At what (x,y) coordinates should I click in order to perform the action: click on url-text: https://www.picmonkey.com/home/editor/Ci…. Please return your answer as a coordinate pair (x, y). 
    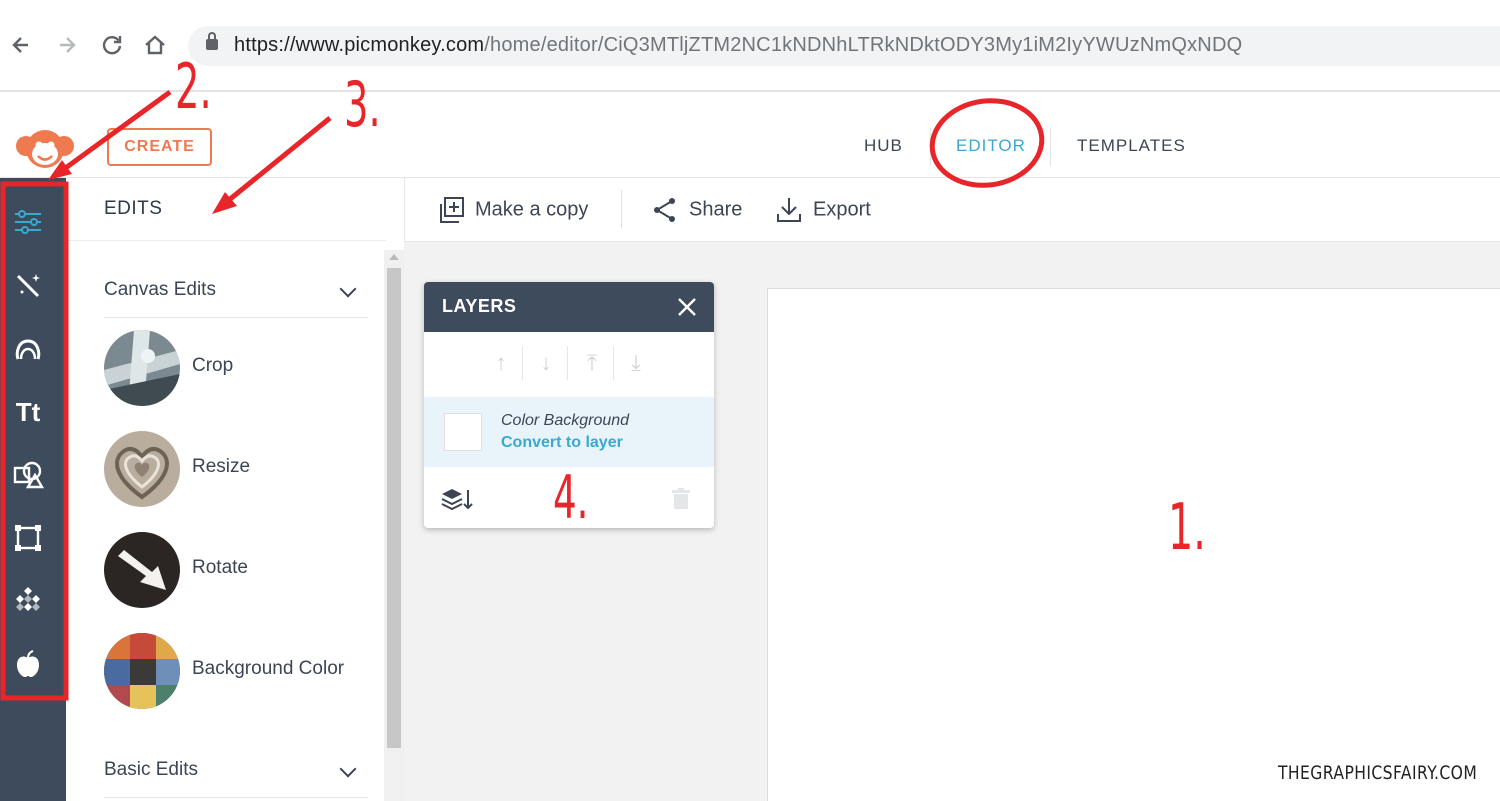
    Looking at the image, I should click on (738, 45).